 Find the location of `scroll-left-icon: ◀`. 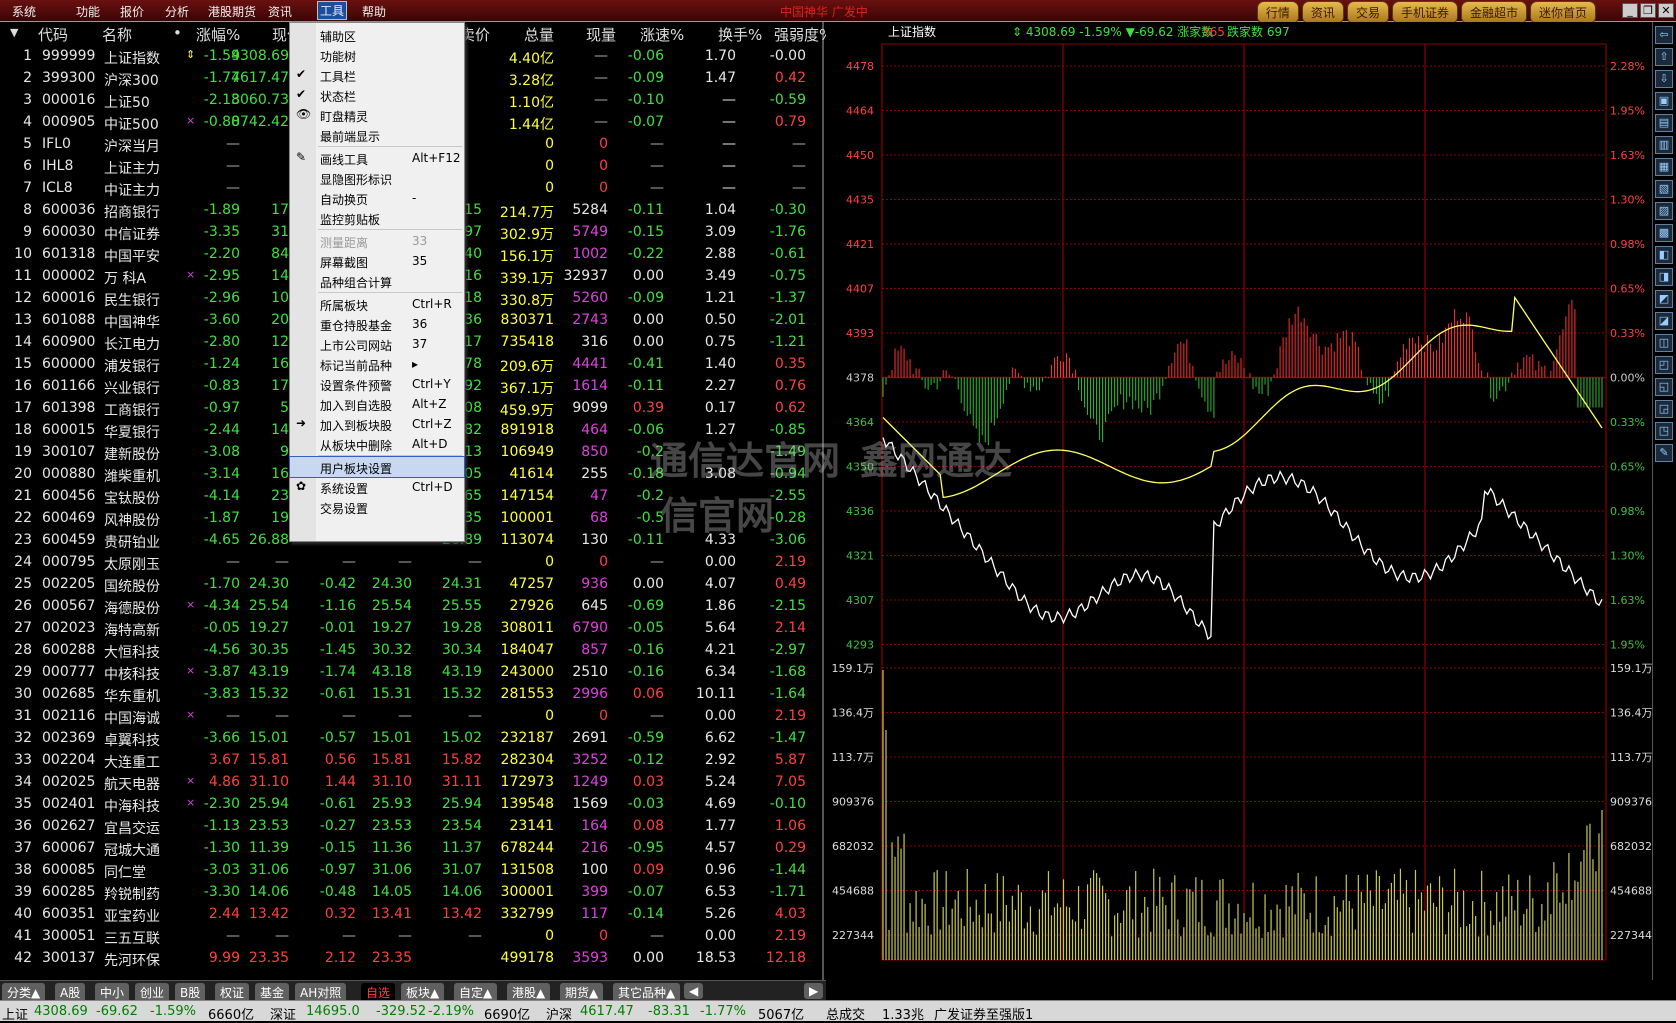

scroll-left-icon: ◀ is located at coordinates (694, 991).